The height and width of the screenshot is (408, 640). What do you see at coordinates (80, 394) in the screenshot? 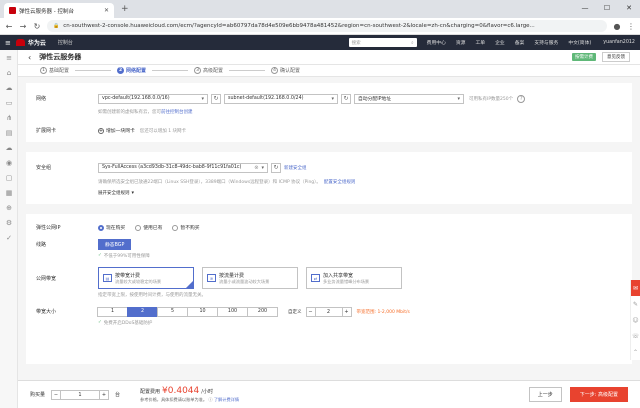
I see `quantity-input: 1` at bounding box center [80, 394].